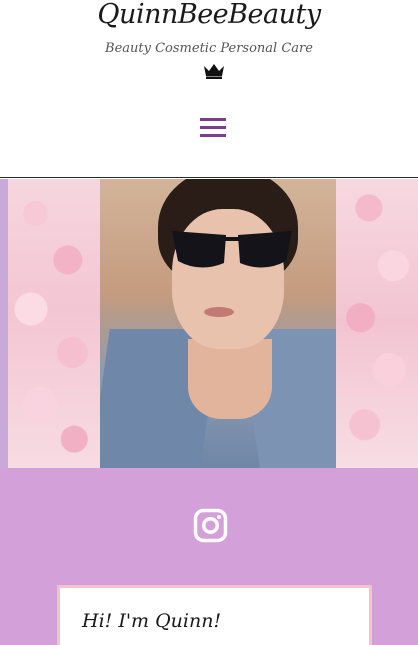  I want to click on cherry-blossom-right-image, so click(377, 323).